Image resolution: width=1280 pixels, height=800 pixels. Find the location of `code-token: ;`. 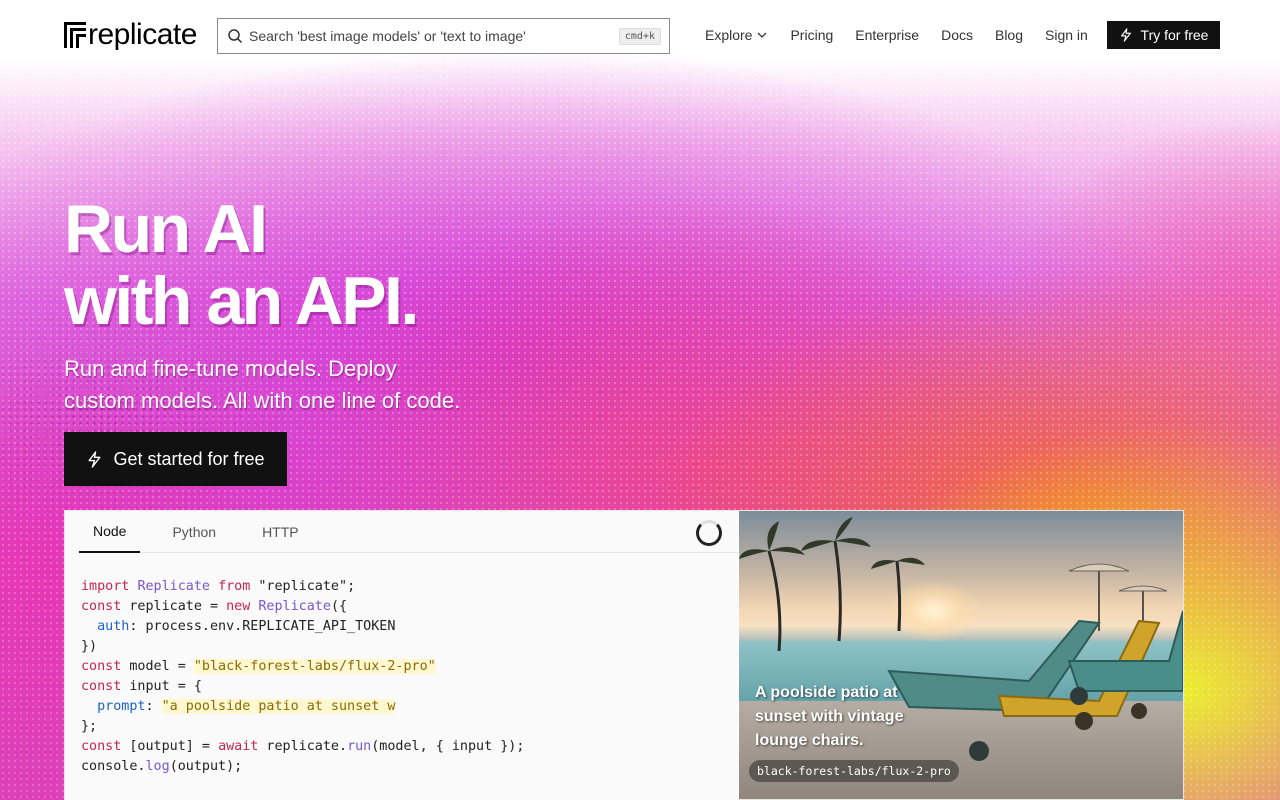

code-token: ; is located at coordinates (351, 586).